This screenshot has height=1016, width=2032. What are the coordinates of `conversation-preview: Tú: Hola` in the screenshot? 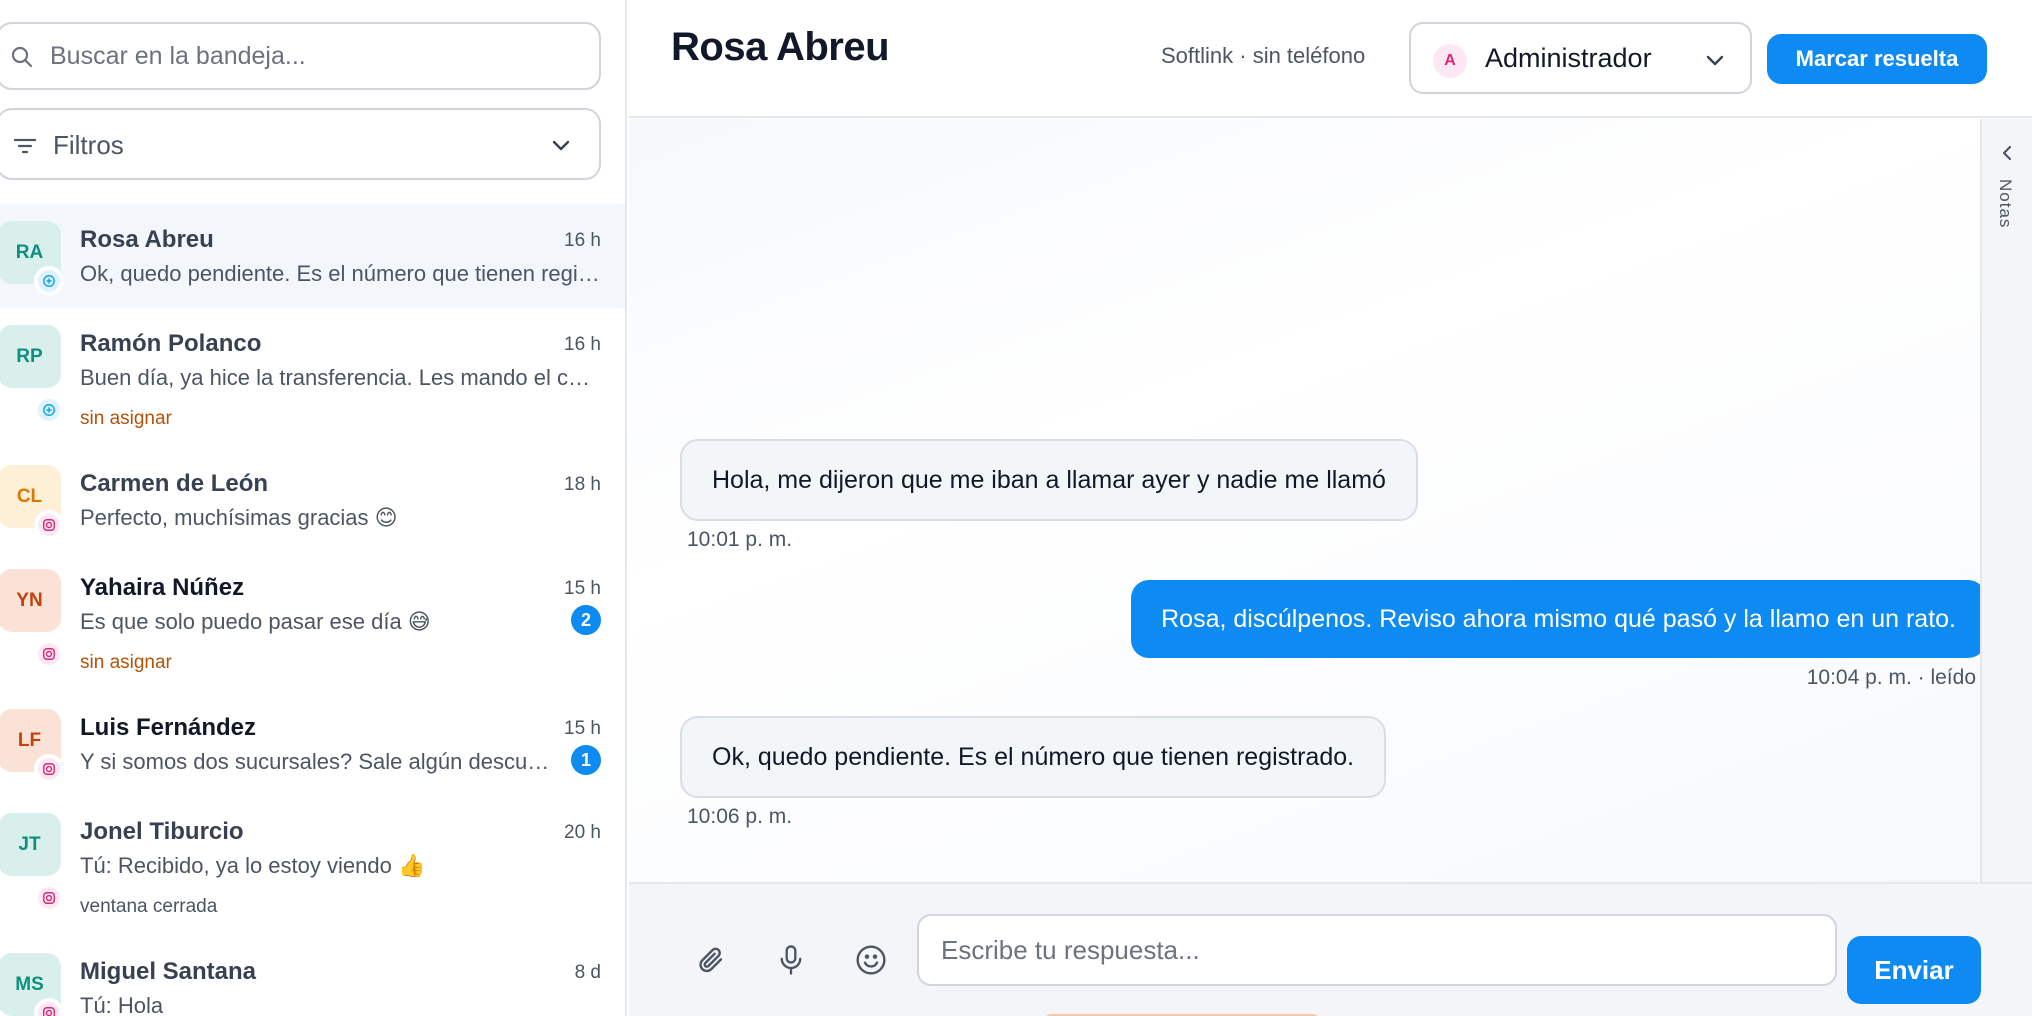 It's located at (122, 1004).